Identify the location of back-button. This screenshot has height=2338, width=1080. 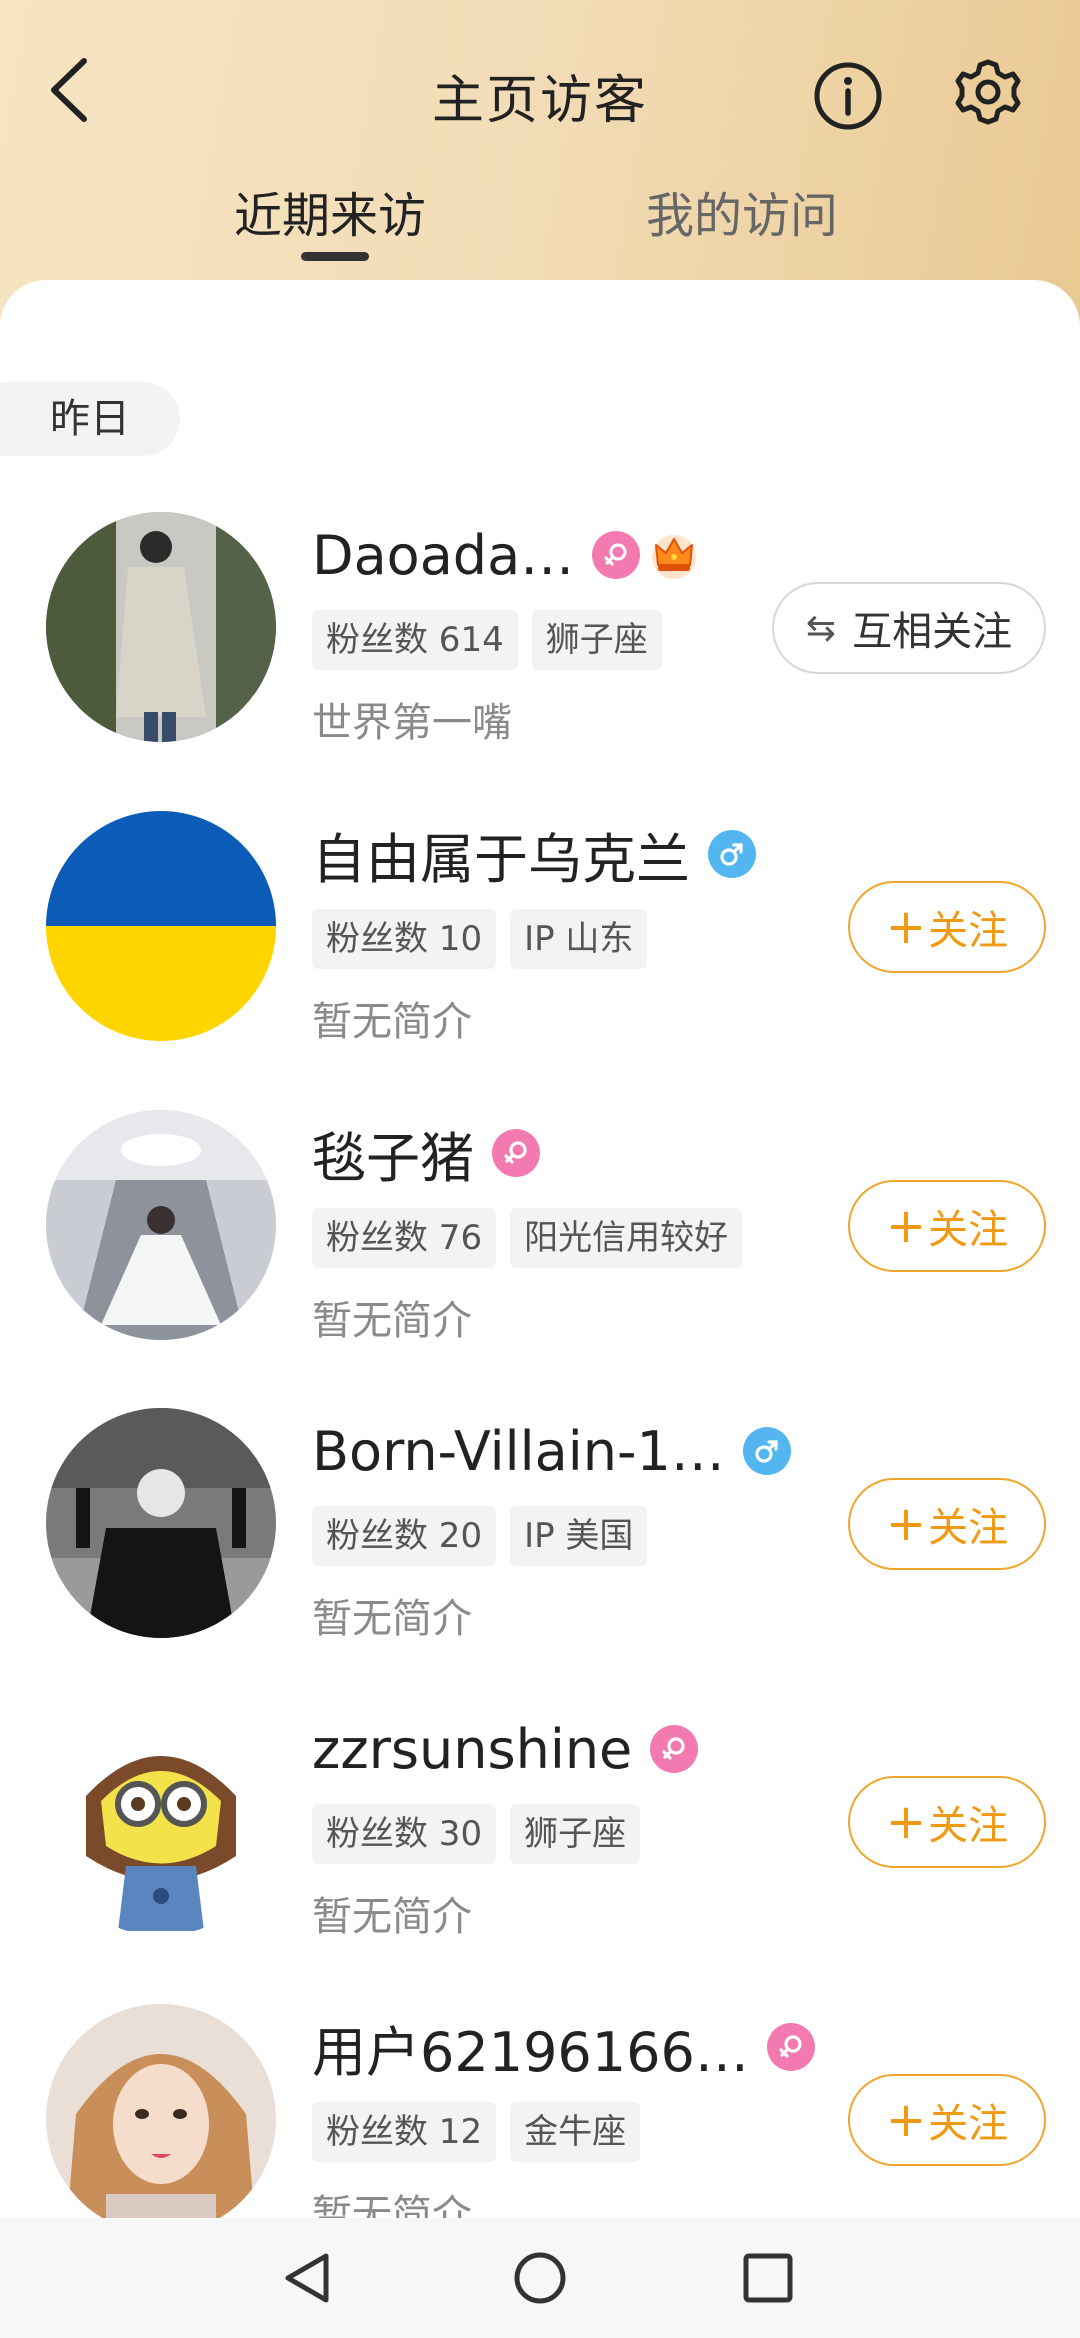
(68, 90).